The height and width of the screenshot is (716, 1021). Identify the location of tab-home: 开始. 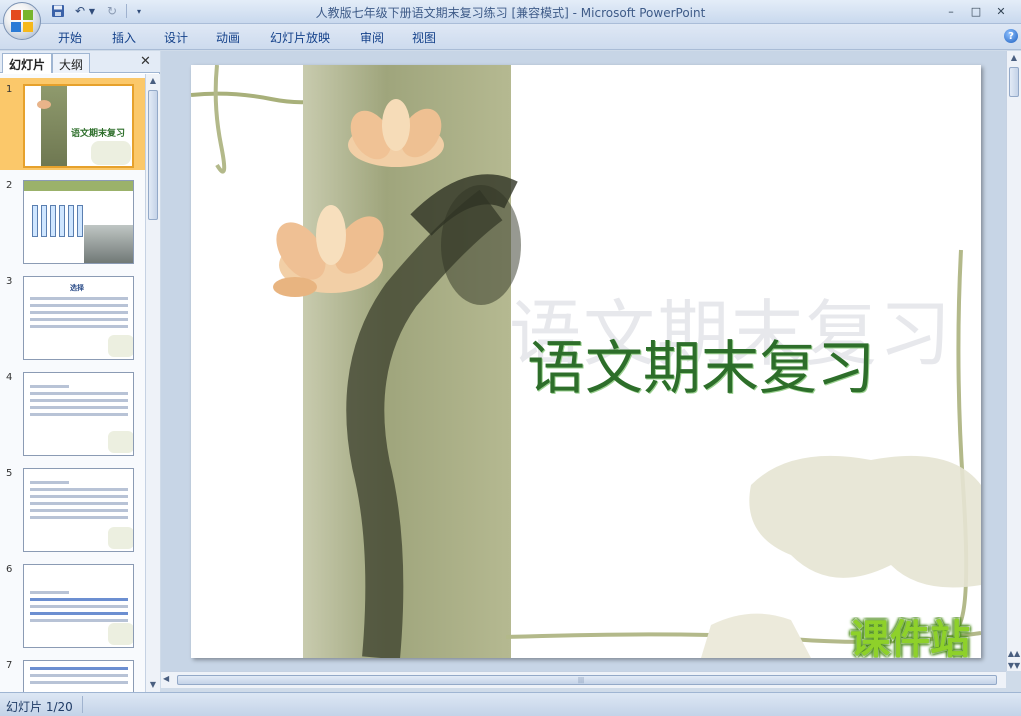
(70, 37).